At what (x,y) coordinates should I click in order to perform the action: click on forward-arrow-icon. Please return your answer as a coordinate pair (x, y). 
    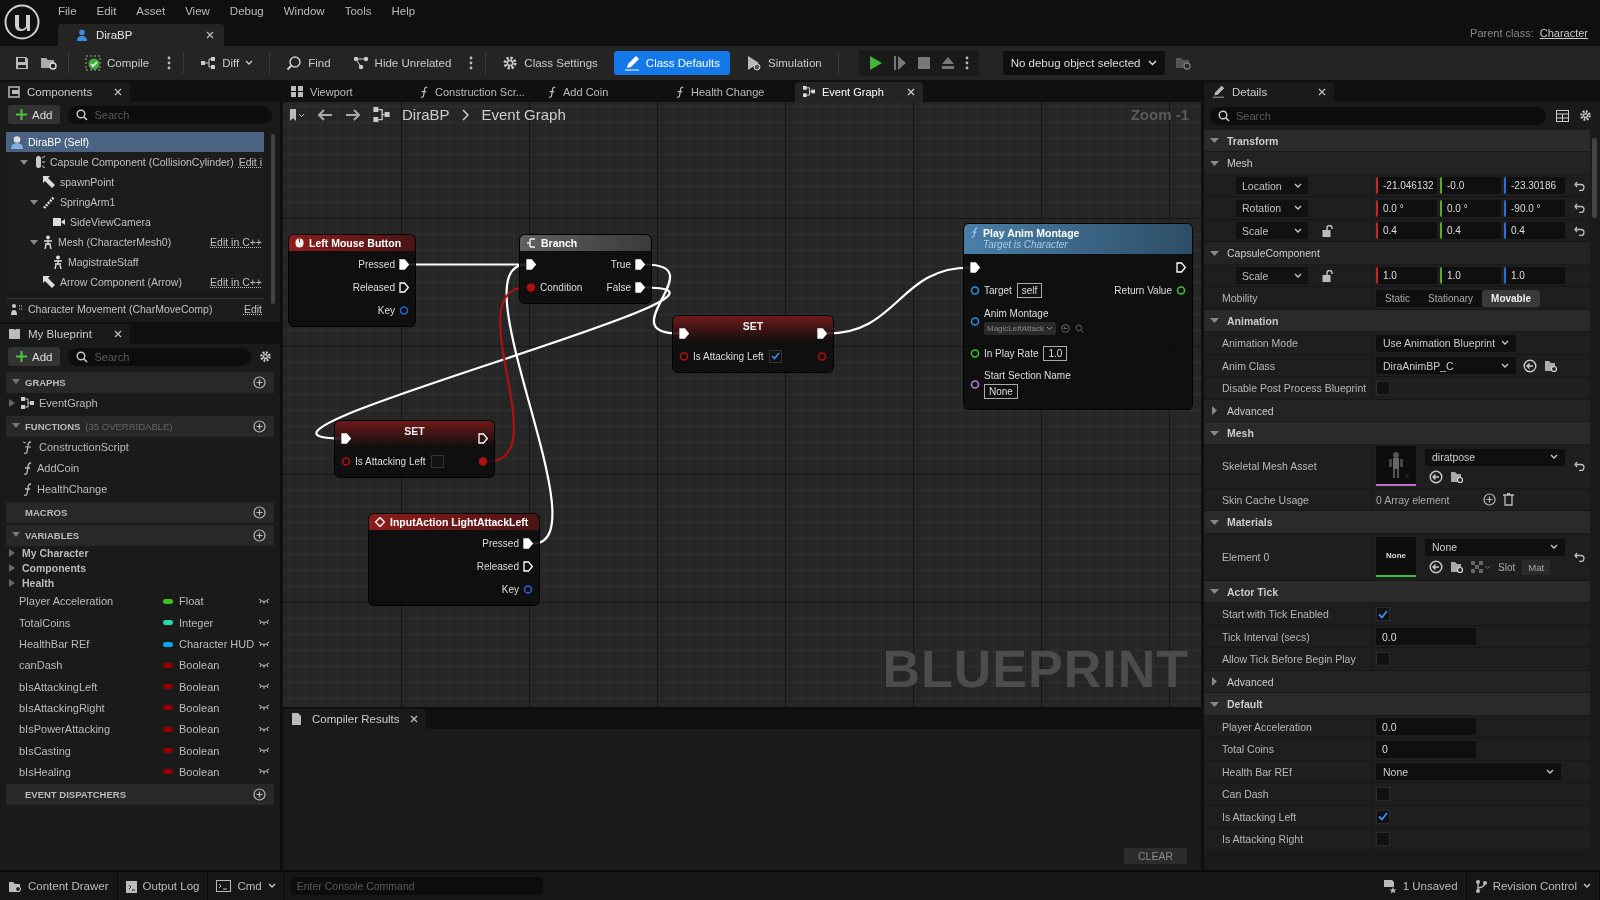
    Looking at the image, I should click on (353, 114).